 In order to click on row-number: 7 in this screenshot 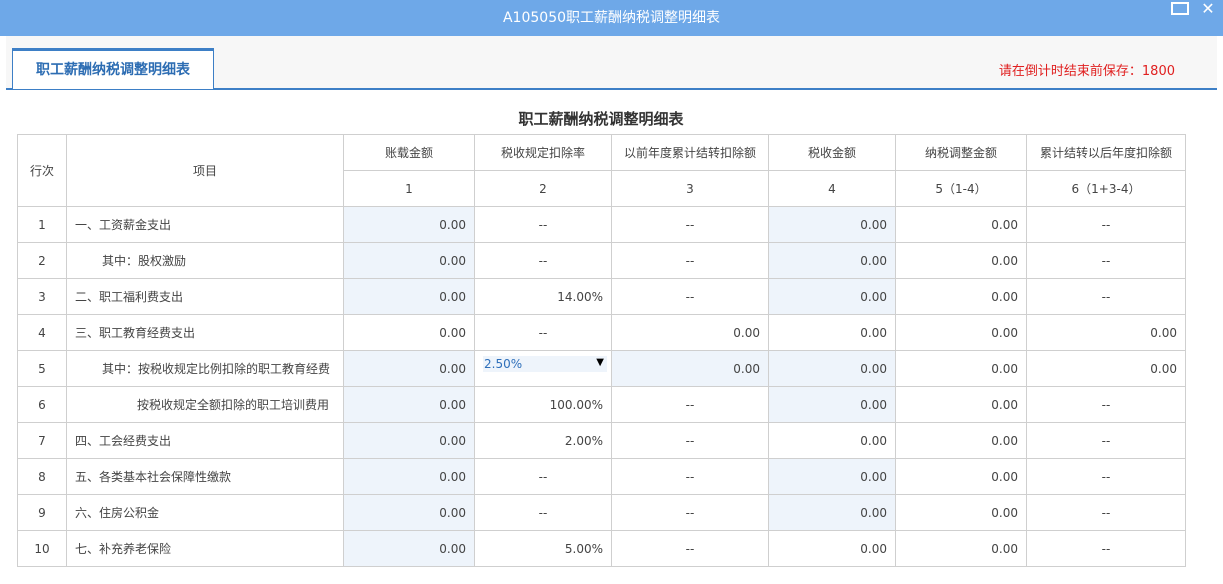, I will do `click(42, 440)`.